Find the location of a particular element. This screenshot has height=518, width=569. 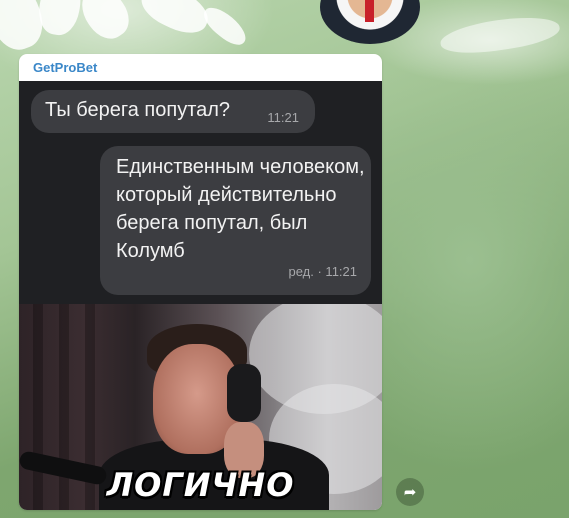

outgoing-meta: ред. · 11:21 is located at coordinates (323, 271).